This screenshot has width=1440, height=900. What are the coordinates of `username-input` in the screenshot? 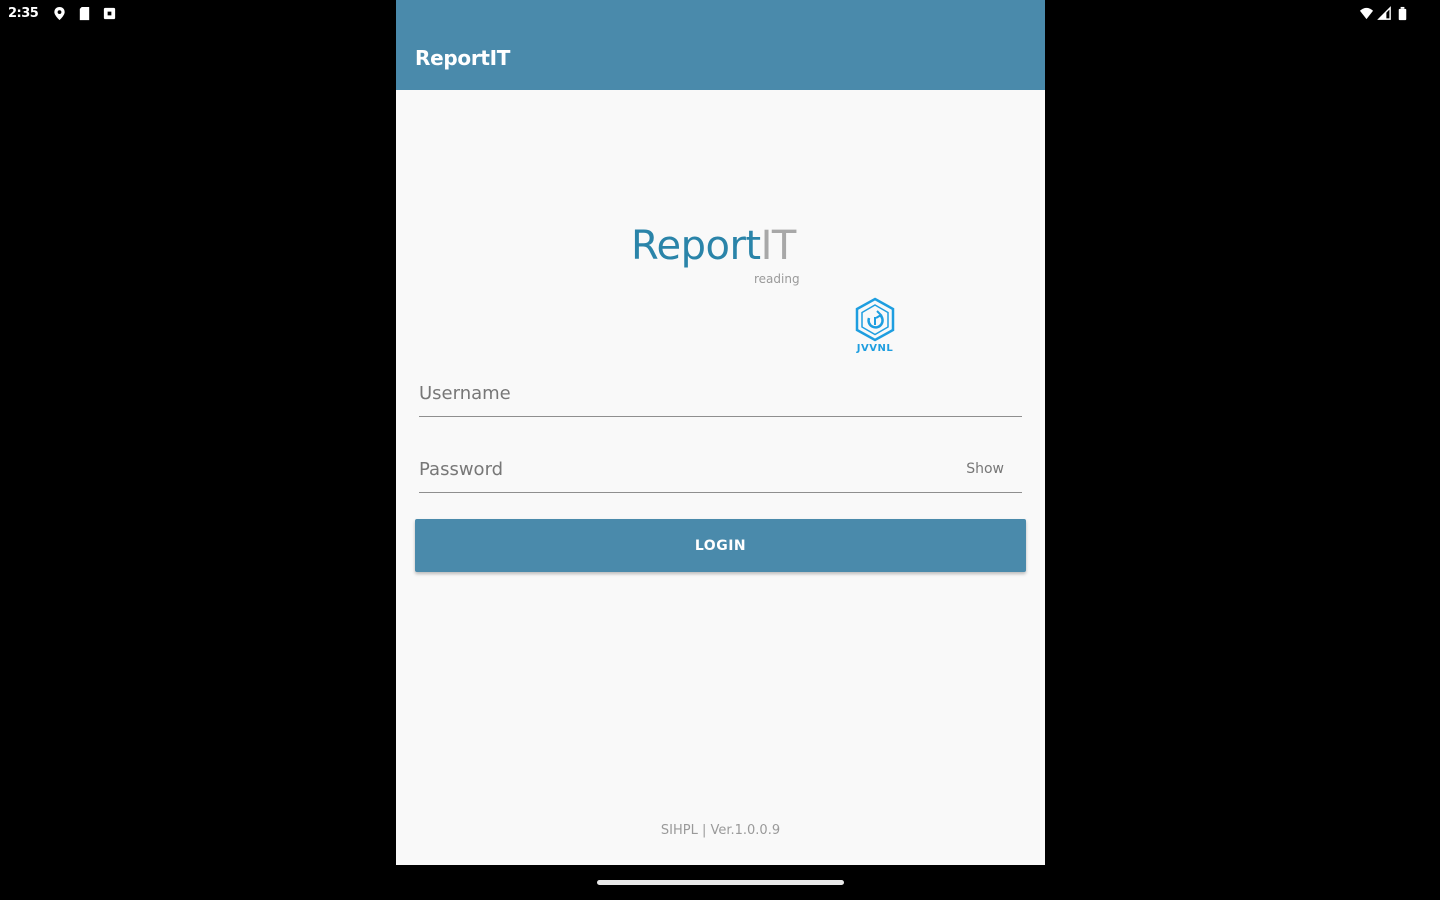 It's located at (684, 393).